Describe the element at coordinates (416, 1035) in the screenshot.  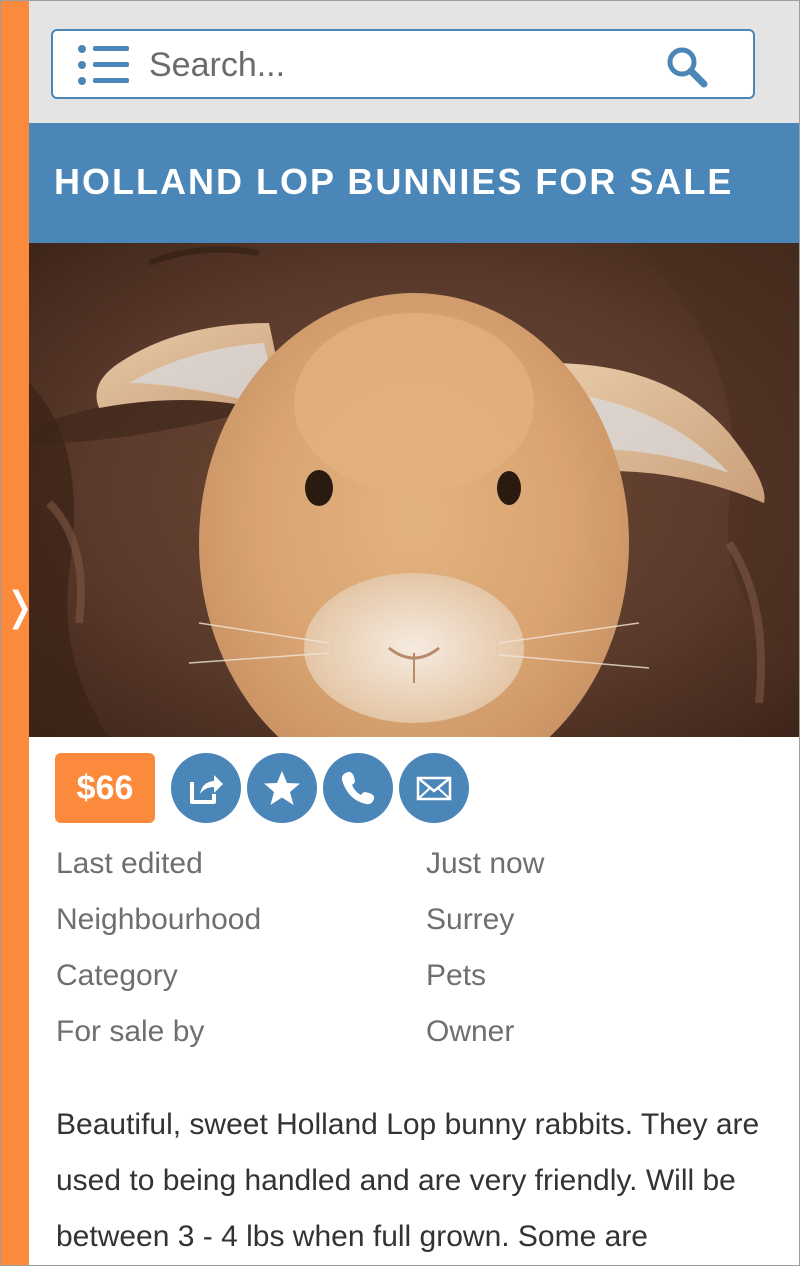
I see `detail-row-for-sale-by: For sale by Owner` at that location.